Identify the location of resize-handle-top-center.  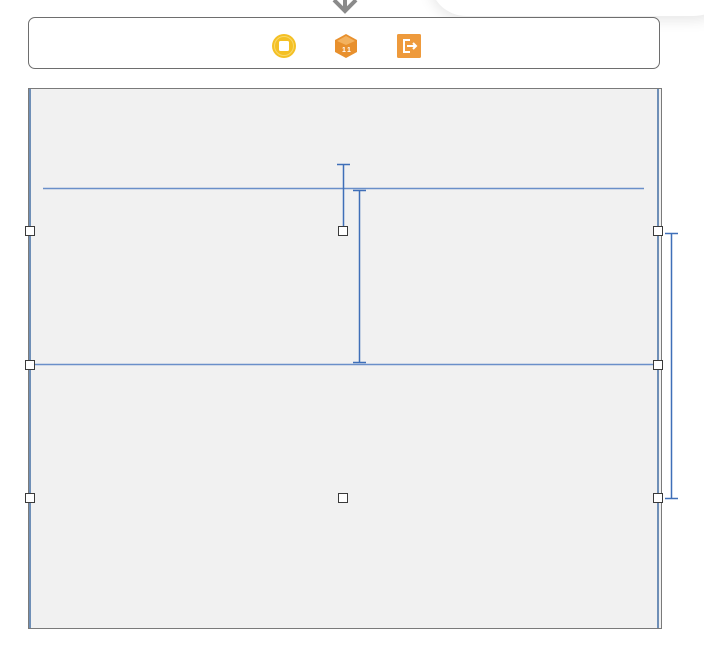
(343, 231).